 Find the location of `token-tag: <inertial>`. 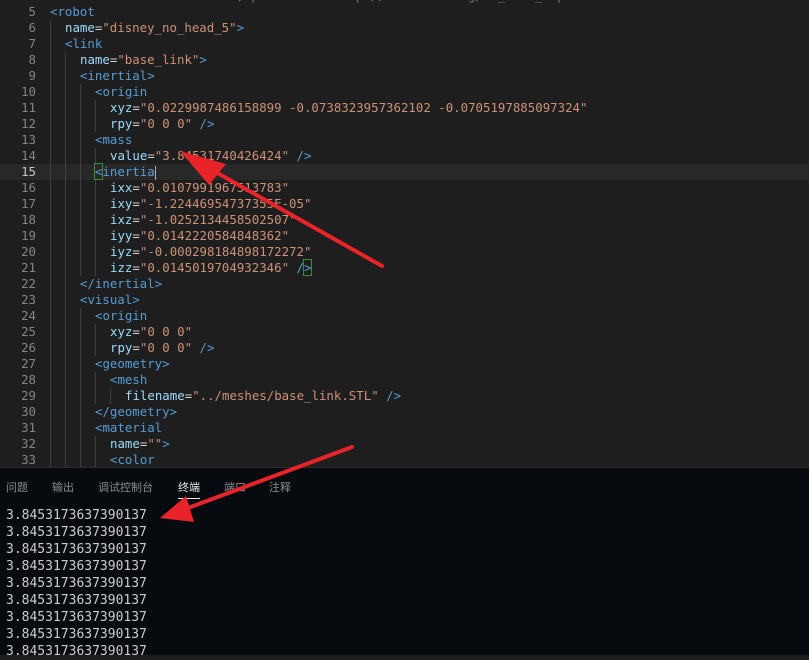

token-tag: <inertial> is located at coordinates (117, 75).